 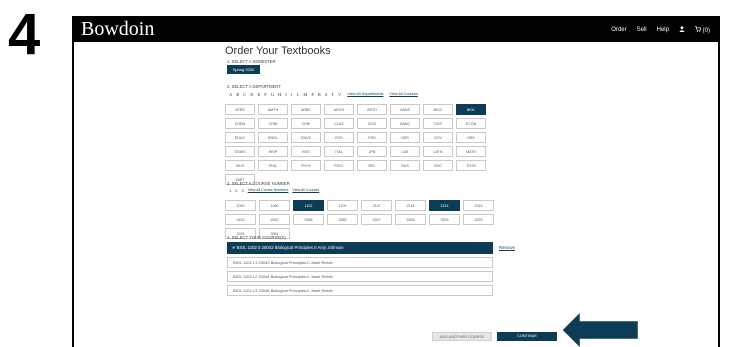 What do you see at coordinates (405, 123) in the screenshot?
I see `department-button-danc: DANC` at bounding box center [405, 123].